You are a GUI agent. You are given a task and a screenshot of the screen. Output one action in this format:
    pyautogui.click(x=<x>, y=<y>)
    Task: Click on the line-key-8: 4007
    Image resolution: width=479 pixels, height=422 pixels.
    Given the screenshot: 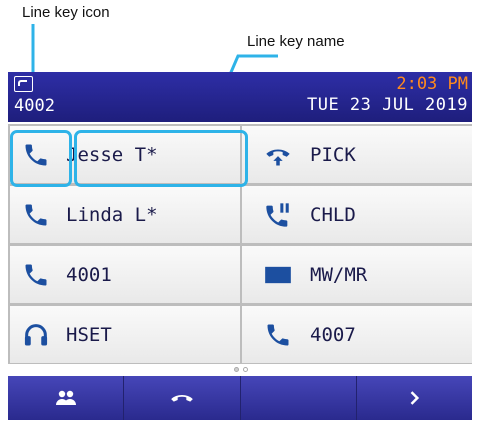 What is the action you would take?
    pyautogui.click(x=357, y=334)
    